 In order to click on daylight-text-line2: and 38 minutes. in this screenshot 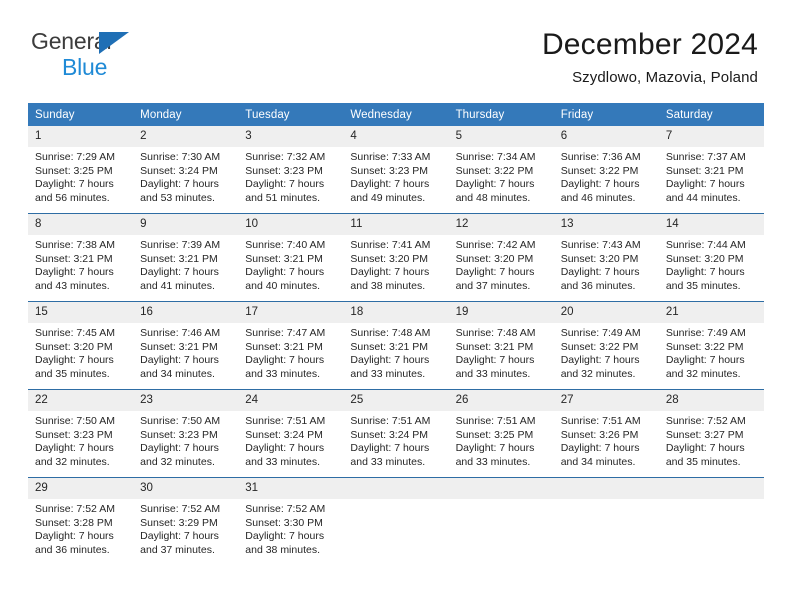, I will do `click(388, 285)`.